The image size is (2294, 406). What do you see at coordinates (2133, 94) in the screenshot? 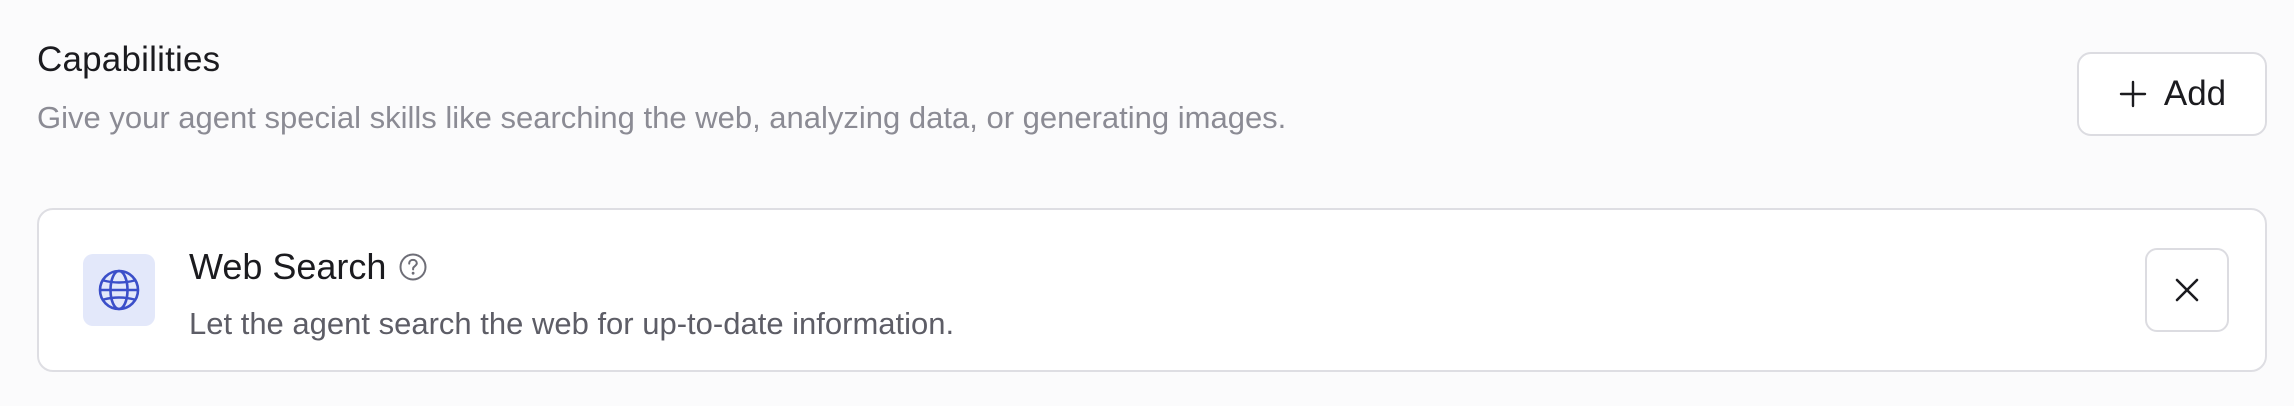
I see `plus-icon` at bounding box center [2133, 94].